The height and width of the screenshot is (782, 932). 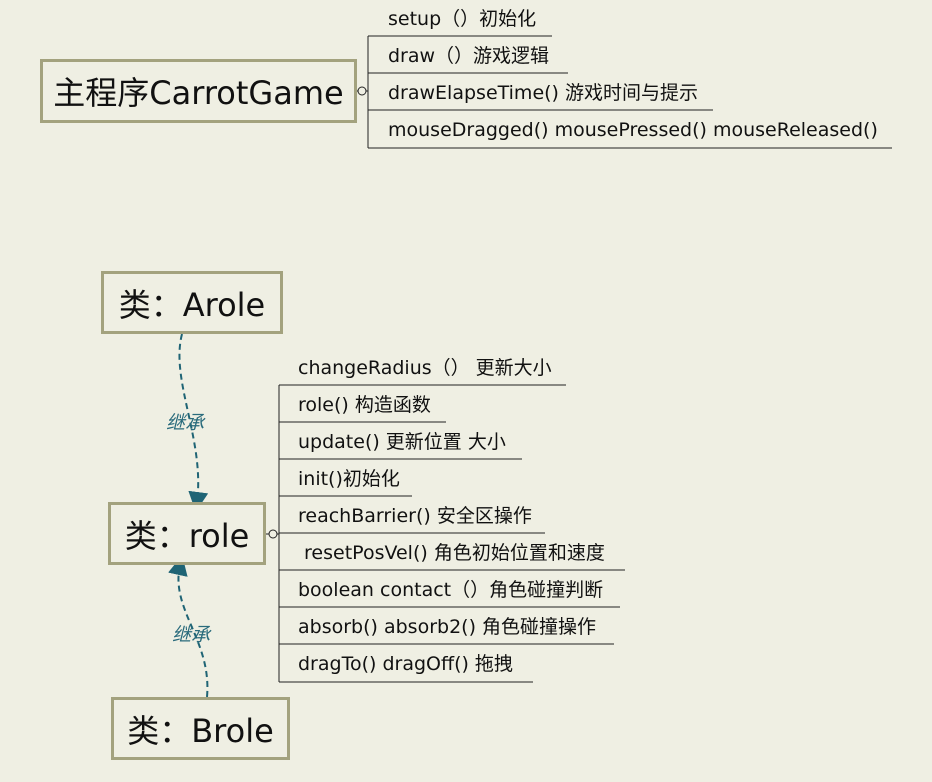 What do you see at coordinates (349, 479) in the screenshot?
I see `role-method-init: init()初始化` at bounding box center [349, 479].